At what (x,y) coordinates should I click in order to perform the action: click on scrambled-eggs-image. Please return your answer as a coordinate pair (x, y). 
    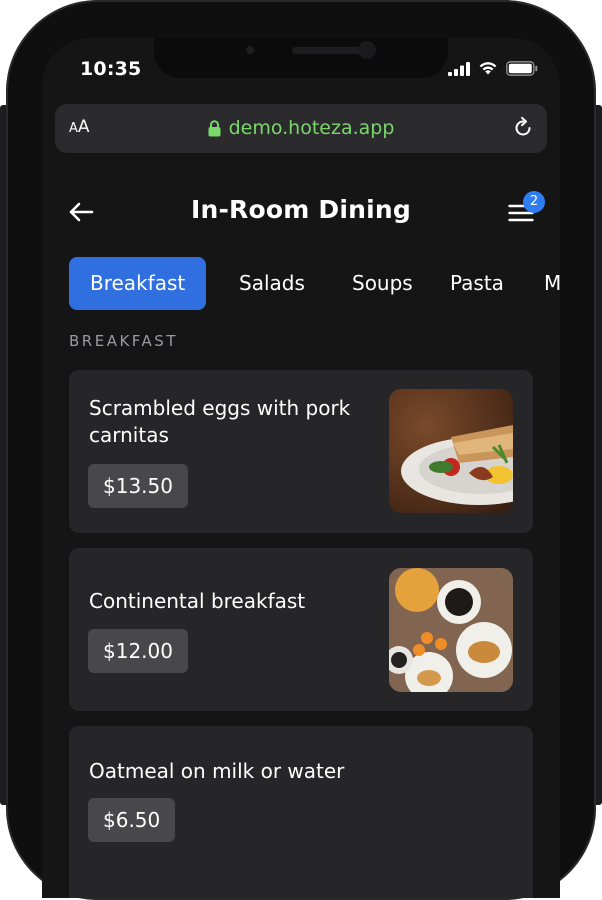
    Looking at the image, I should click on (451, 451).